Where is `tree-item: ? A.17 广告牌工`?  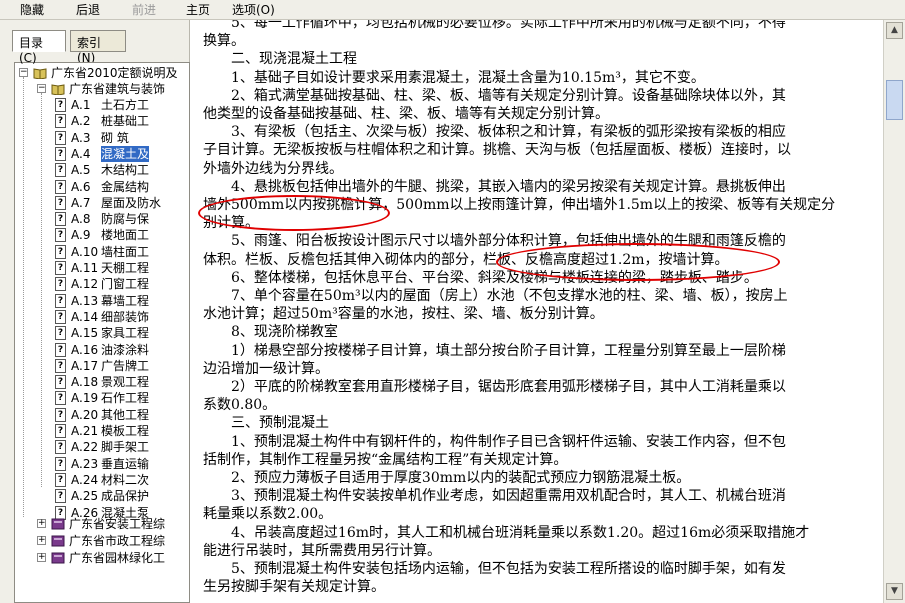
tree-item: ? A.17 广告牌工 is located at coordinates (122, 366).